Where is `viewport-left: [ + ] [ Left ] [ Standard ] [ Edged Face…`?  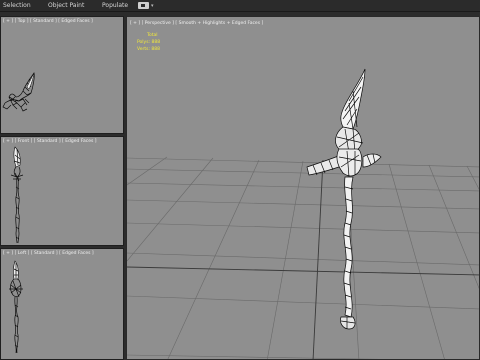
viewport-left: [ + ] [ Left ] [ Standard ] [ Edged Face… is located at coordinates (62, 304).